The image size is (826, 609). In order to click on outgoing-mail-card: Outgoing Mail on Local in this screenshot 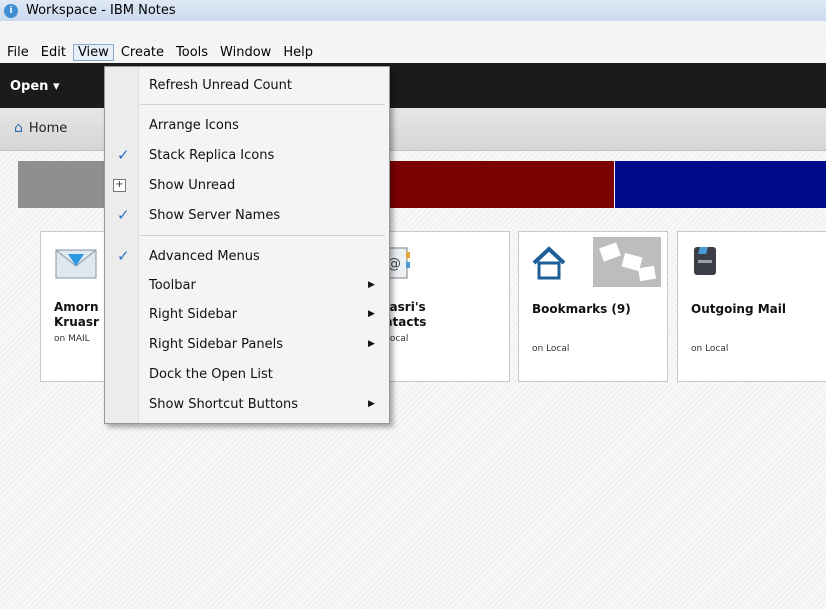, I will do `click(751, 306)`.